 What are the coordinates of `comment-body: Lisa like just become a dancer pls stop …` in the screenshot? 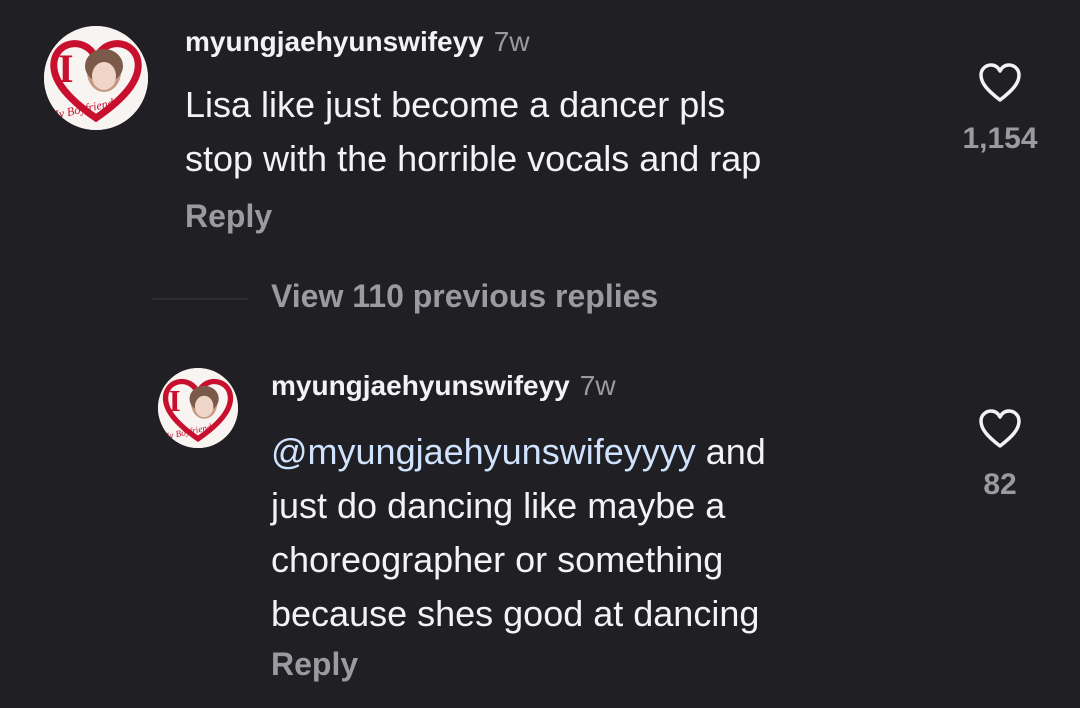 It's located at (473, 132).